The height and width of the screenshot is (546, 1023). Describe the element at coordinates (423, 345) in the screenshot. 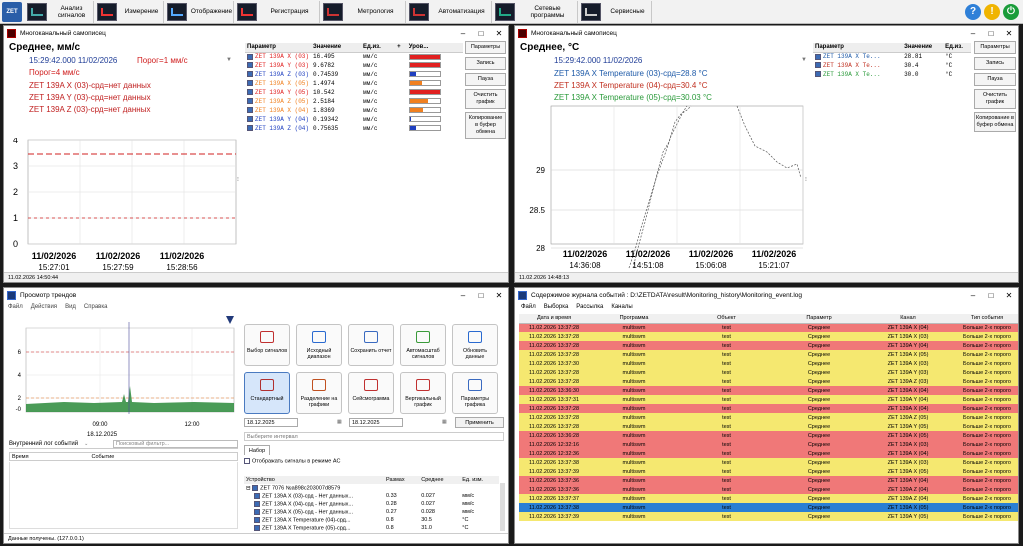

I see `autoscale-button: Автомасштаб сигналов` at that location.